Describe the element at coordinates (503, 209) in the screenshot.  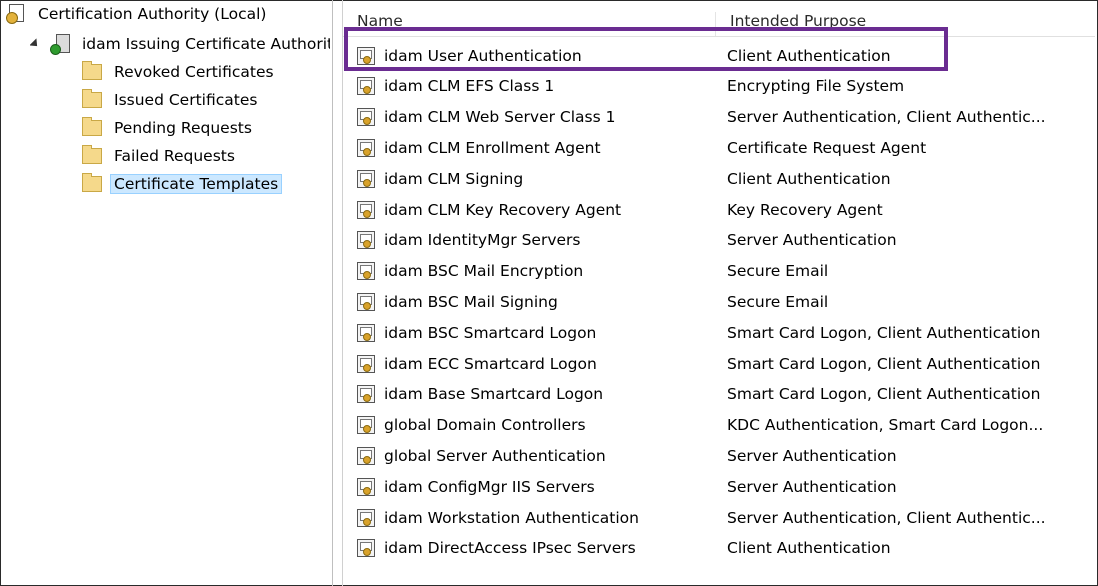
I see `template-name: idam CLM Key Recovery Agent` at that location.